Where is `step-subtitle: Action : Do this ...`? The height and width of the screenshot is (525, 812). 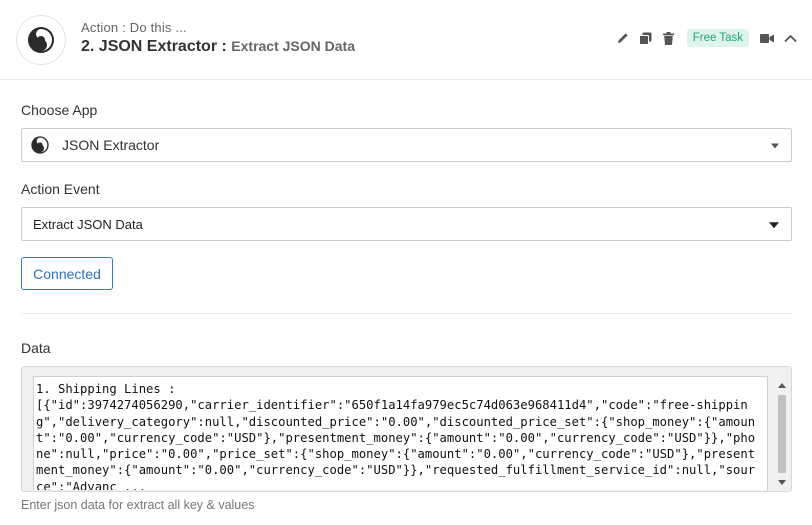
step-subtitle: Action : Do this ... is located at coordinates (134, 27).